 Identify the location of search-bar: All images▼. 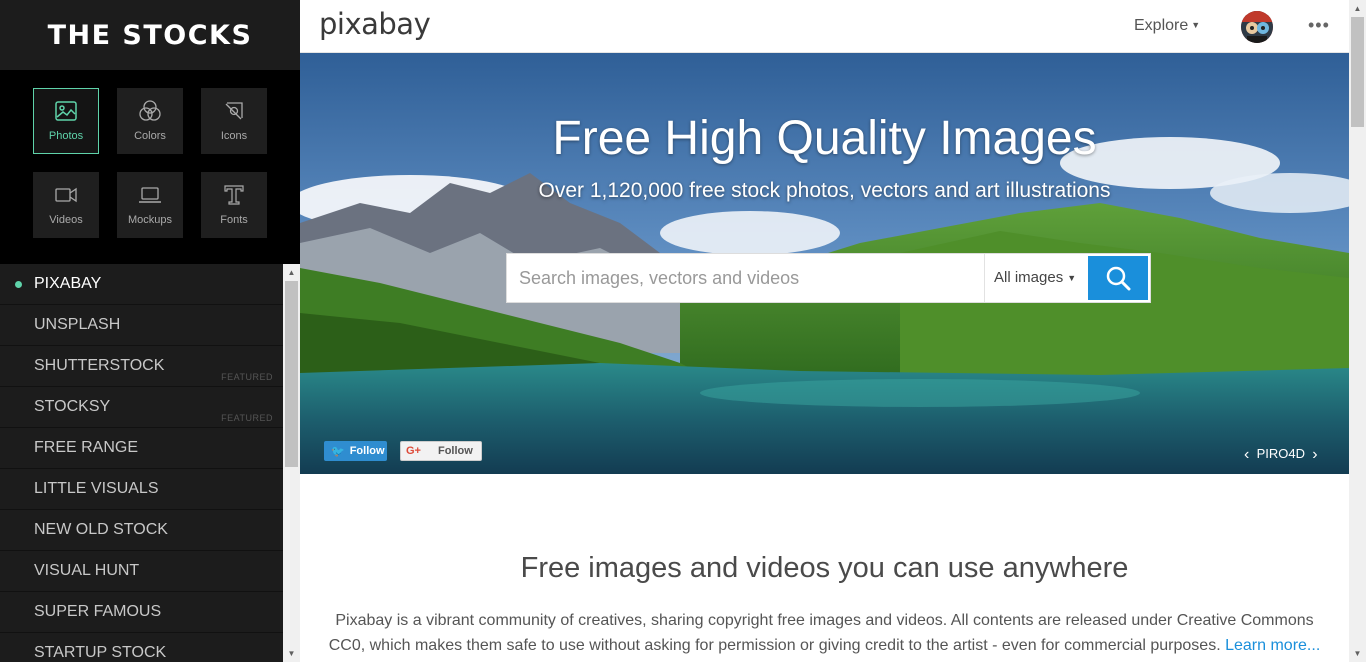
(828, 278).